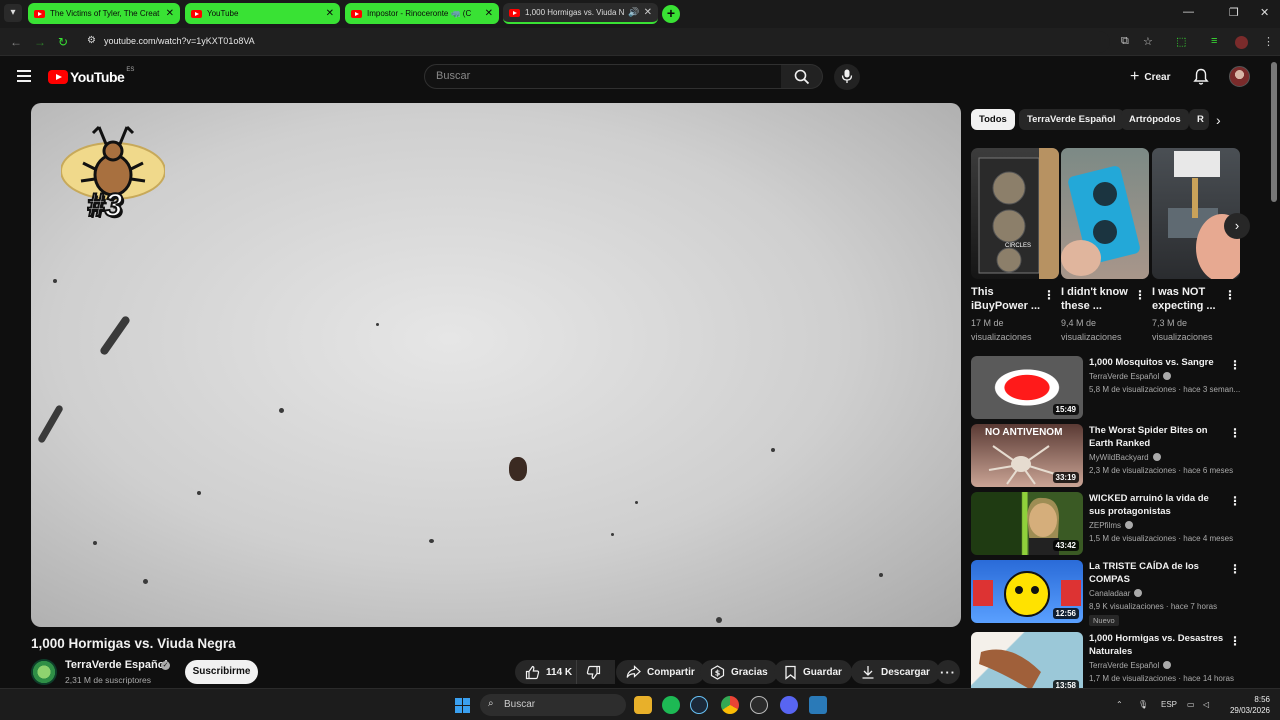  I want to click on media-control-icon: ≡, so click(1214, 41).